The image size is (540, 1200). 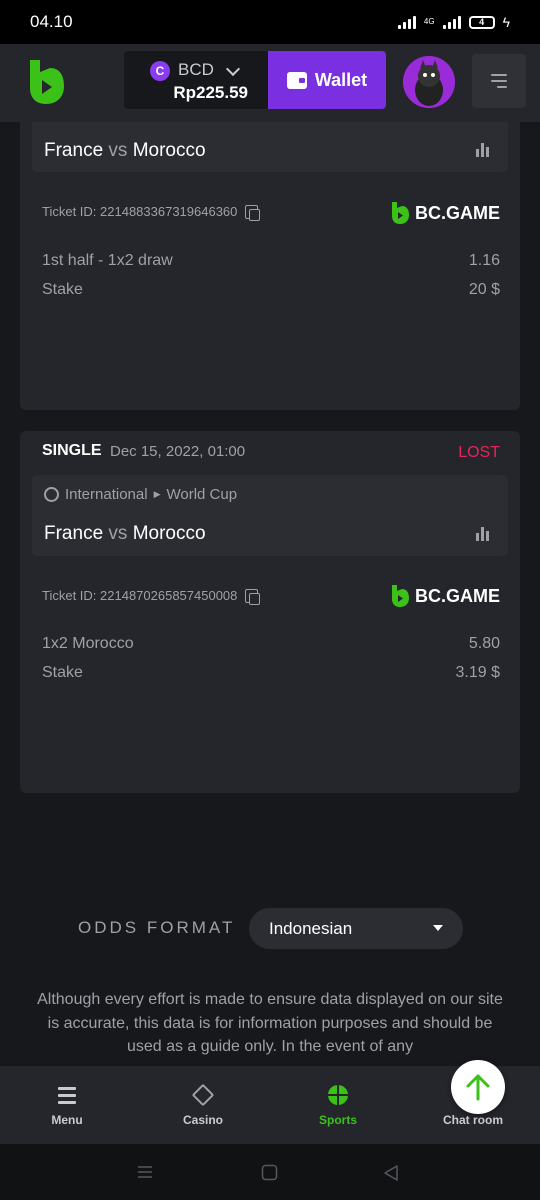 I want to click on sidebar-toggle-button, so click(x=499, y=81).